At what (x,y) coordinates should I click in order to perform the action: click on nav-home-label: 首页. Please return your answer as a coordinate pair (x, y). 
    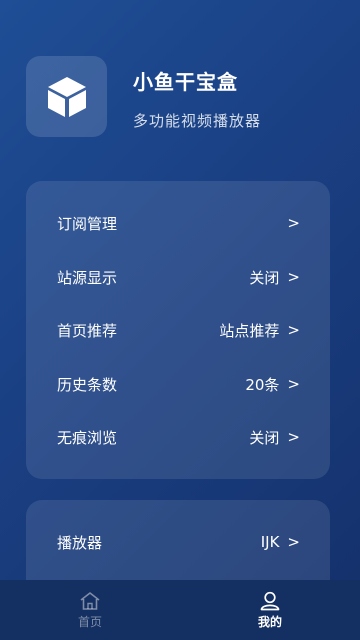
    Looking at the image, I should click on (89, 621).